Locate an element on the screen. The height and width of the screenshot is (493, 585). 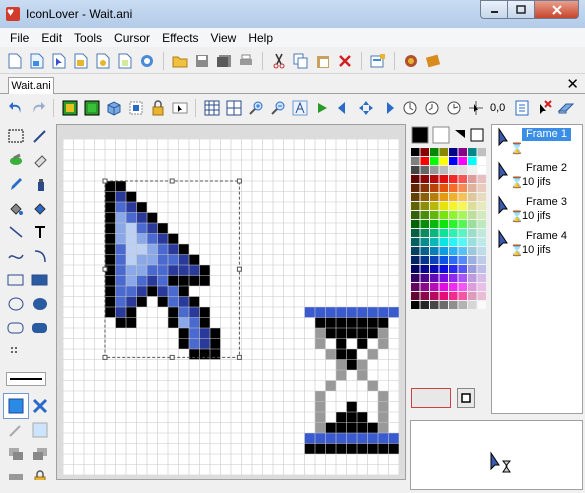
text-icon is located at coordinates (40, 232).